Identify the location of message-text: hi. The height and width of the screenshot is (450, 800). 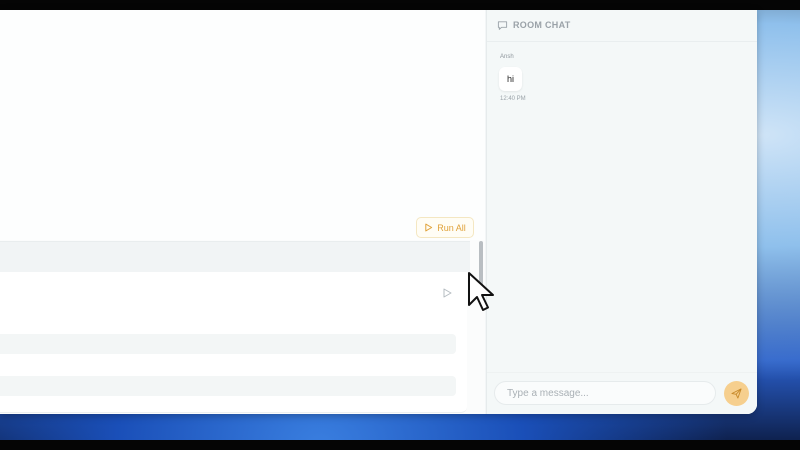
(510, 79).